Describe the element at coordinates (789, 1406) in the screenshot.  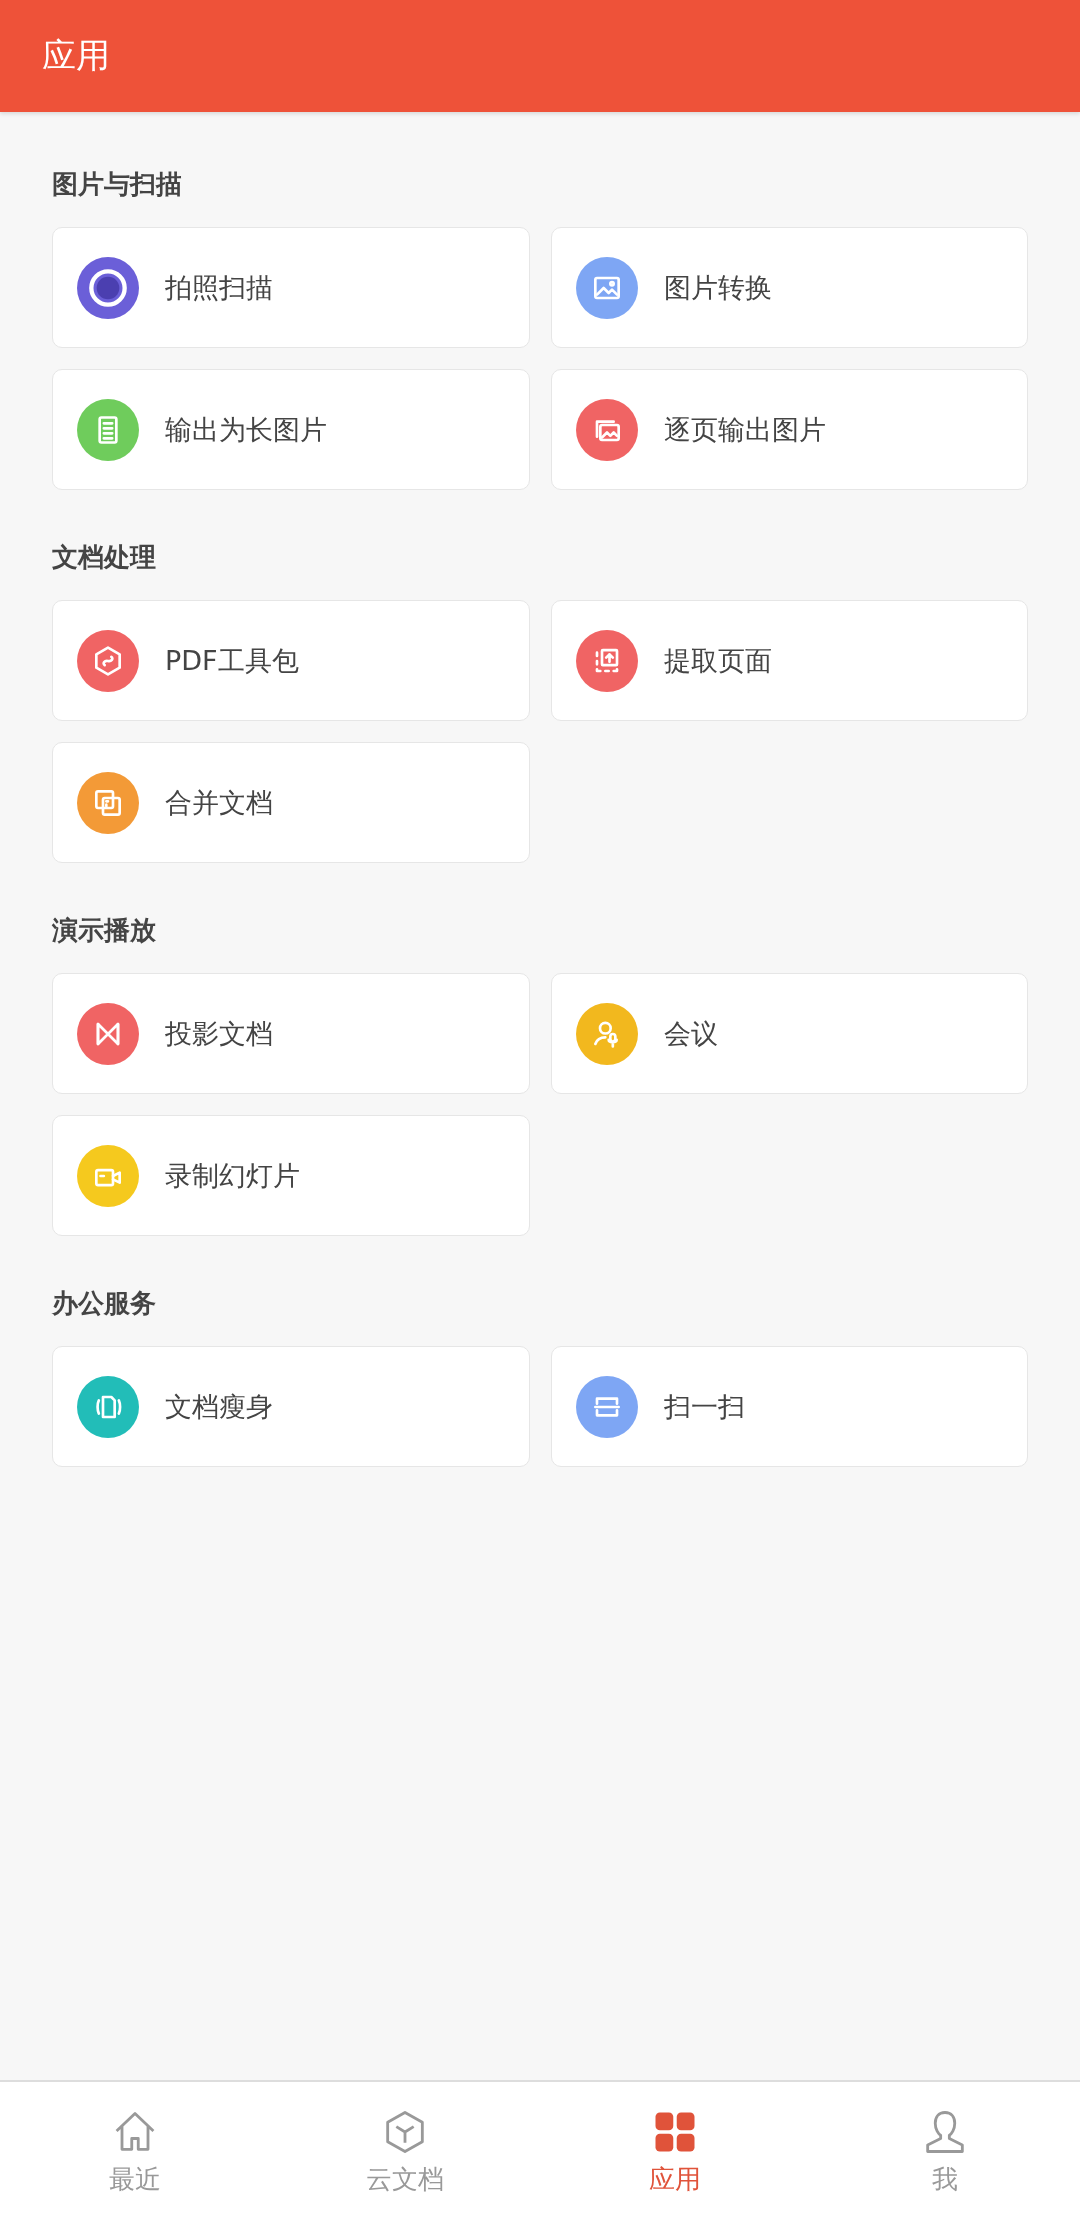
I see `app-card: 扫一扫` at that location.